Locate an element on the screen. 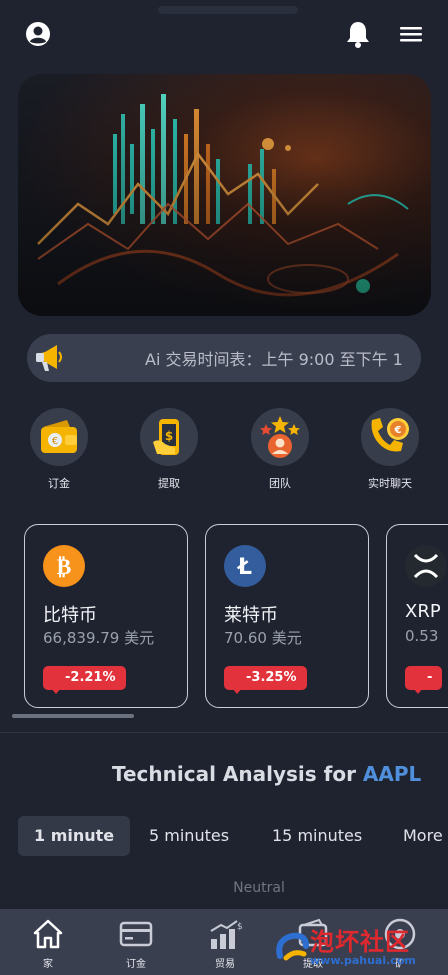 The height and width of the screenshot is (975, 448). title-prefix: Technical Analysis for is located at coordinates (237, 774).